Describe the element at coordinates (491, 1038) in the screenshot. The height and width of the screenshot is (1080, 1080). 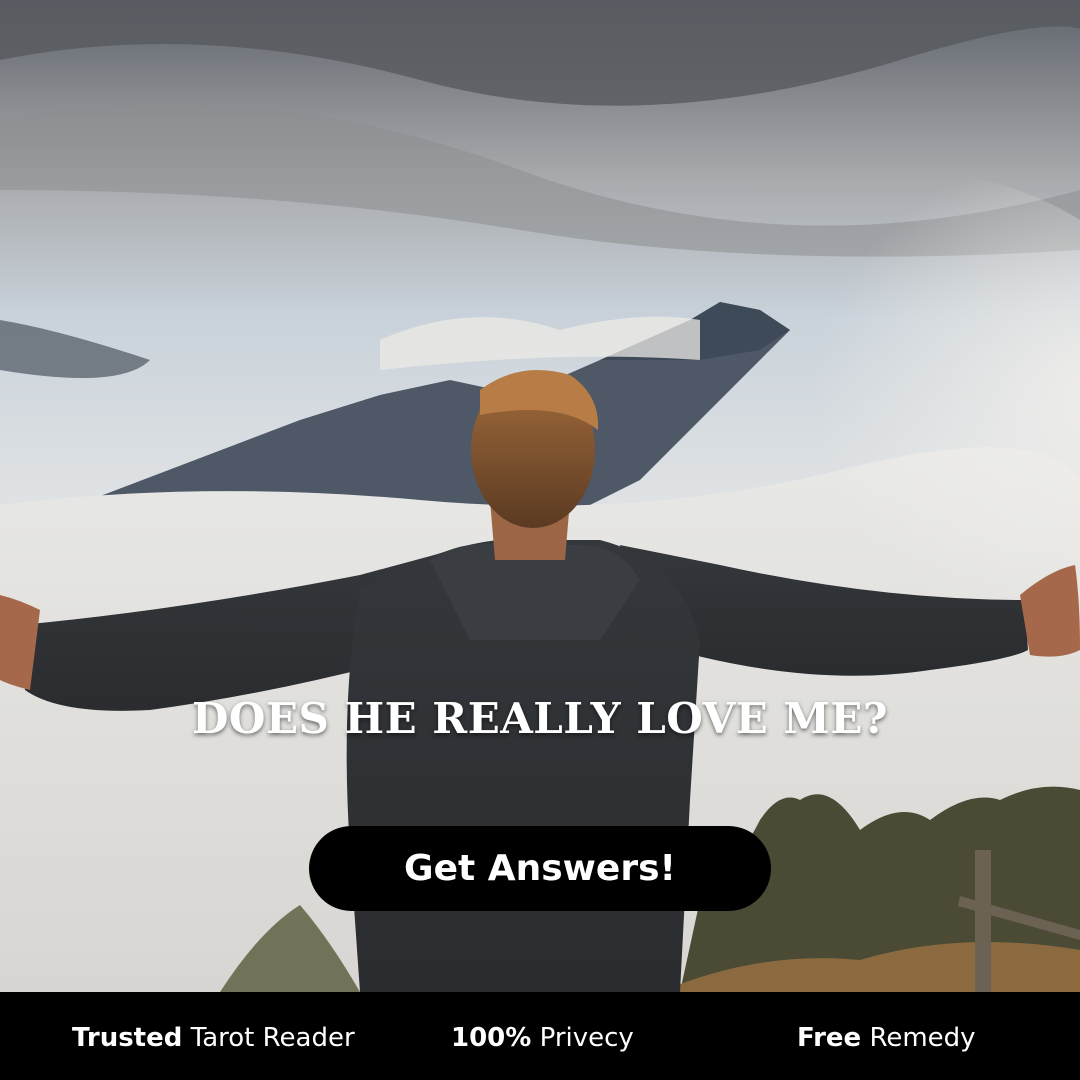
I see `feature-strong: 100%` at that location.